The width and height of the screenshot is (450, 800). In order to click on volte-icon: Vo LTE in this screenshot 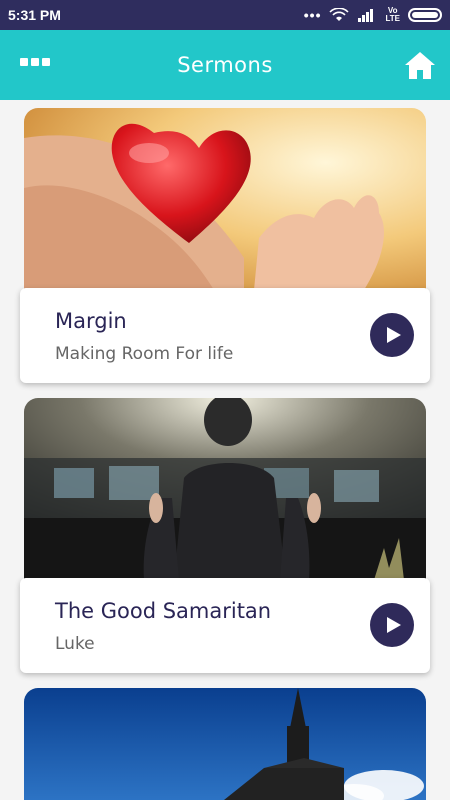, I will do `click(392, 14)`.